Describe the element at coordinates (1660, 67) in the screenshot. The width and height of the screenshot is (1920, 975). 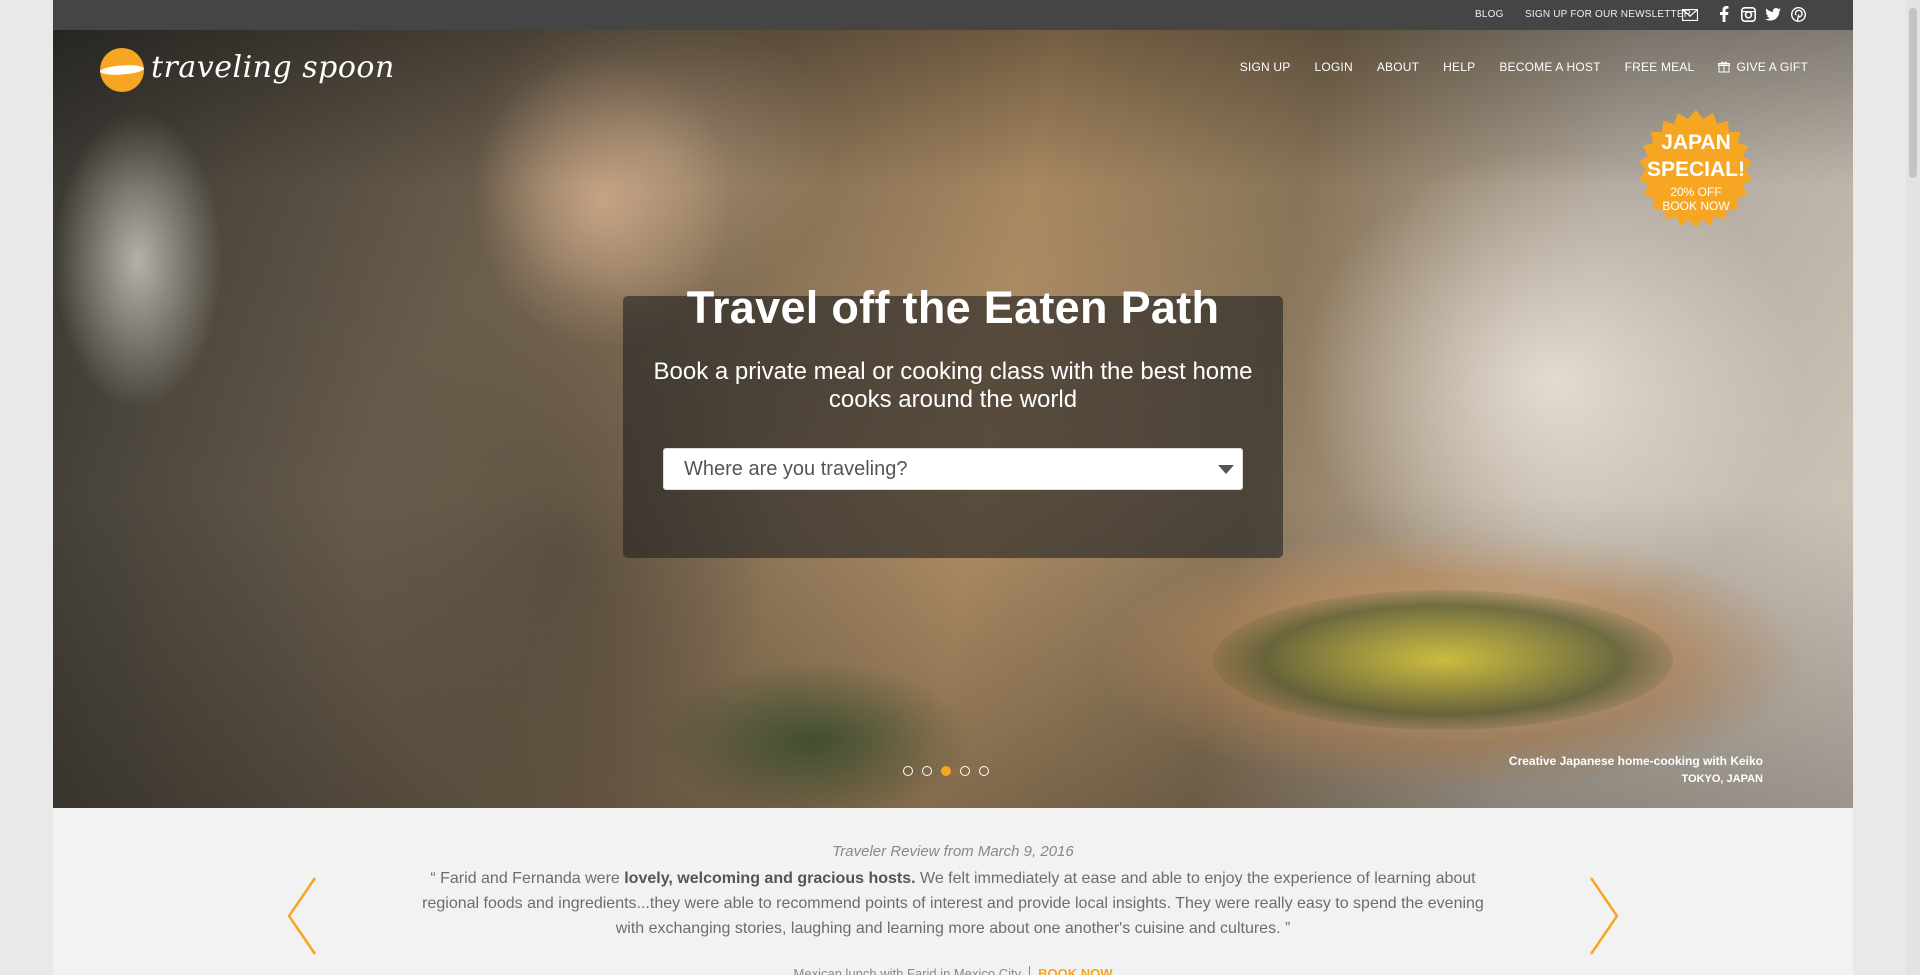
I see `nav-free-meal: FREE MEAL` at that location.